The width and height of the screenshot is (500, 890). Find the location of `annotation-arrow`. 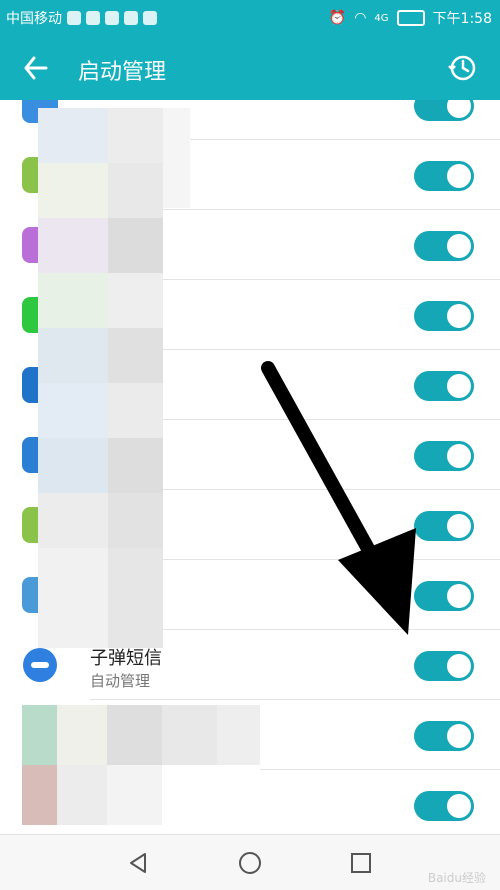

annotation-arrow is located at coordinates (338, 498).